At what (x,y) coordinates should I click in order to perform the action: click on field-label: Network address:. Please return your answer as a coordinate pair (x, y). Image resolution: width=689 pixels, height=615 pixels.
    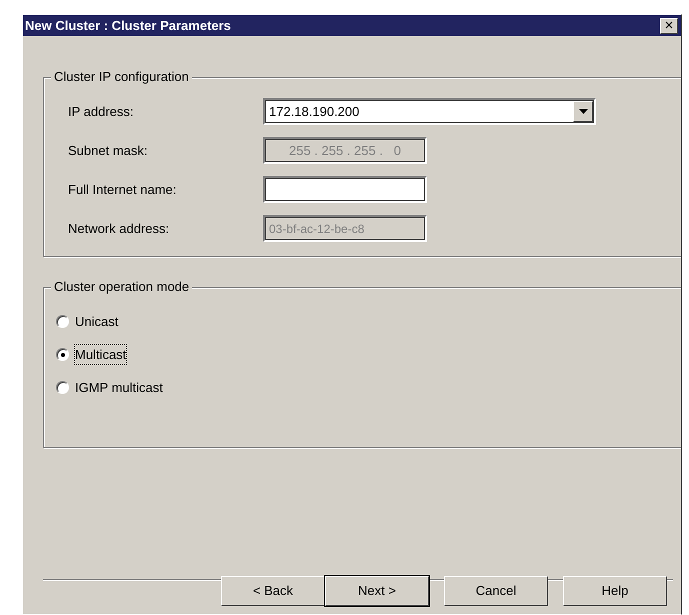
    Looking at the image, I should click on (119, 229).